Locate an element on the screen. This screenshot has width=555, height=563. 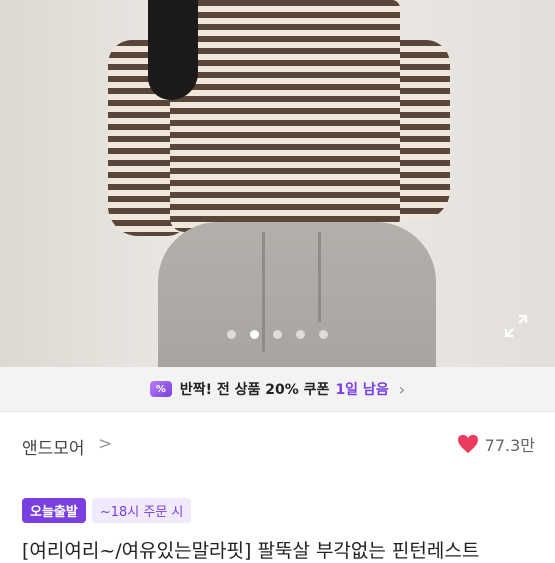
coupon-banner: % 반짝! 전 상품 20% 쿠폰 1일 남음 › is located at coordinates (277, 389).